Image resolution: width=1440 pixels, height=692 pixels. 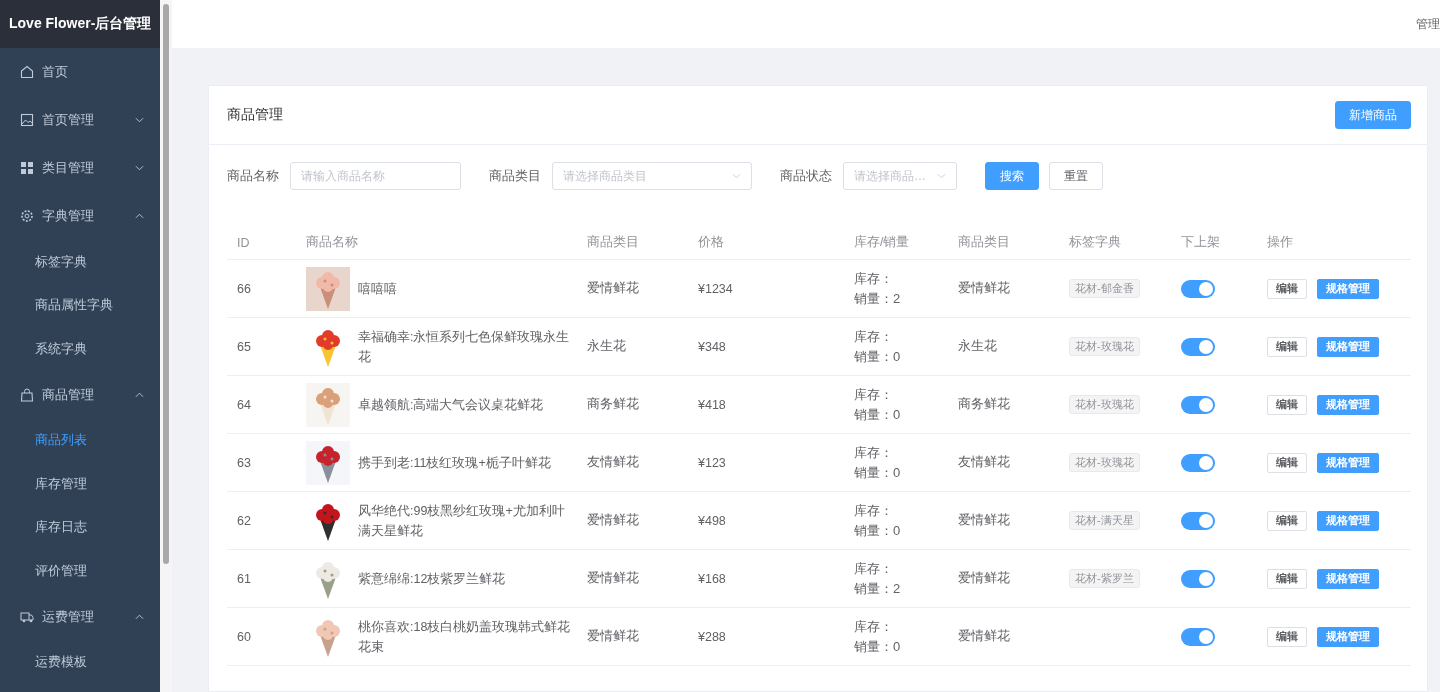 I want to click on column-header: 库存/销量, so click(x=882, y=242).